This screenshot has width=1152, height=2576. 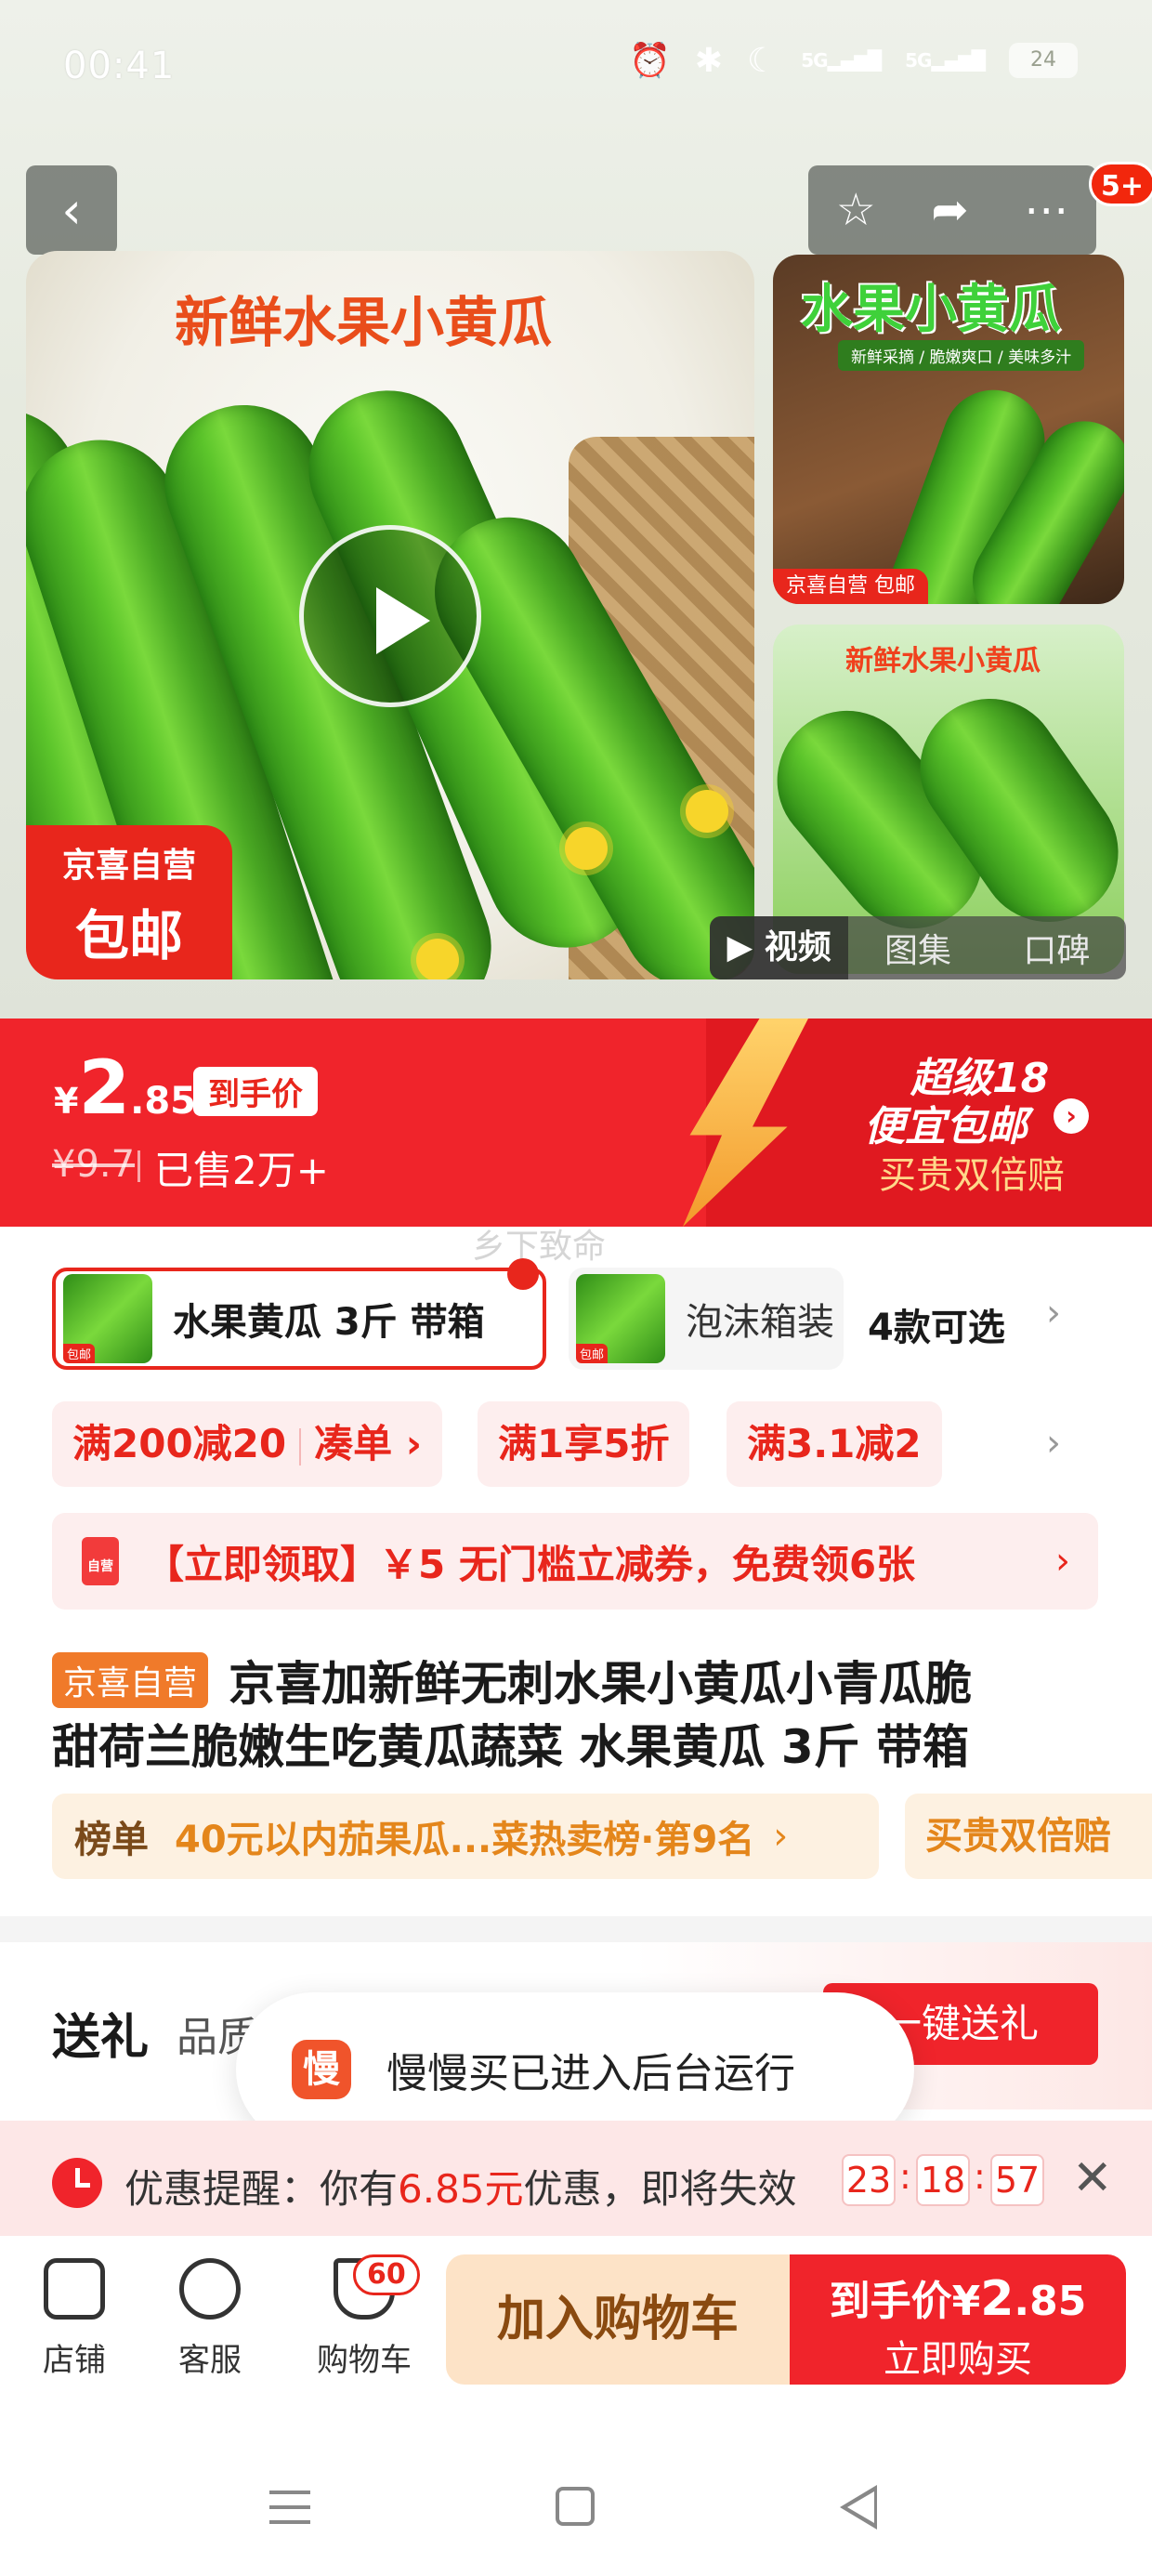 I want to click on clock-icon, so click(x=77, y=2183).